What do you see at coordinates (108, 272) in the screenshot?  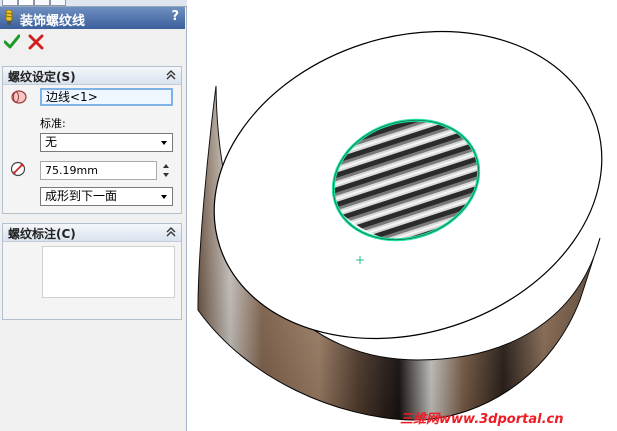 I see `thread-callout-textbox` at bounding box center [108, 272].